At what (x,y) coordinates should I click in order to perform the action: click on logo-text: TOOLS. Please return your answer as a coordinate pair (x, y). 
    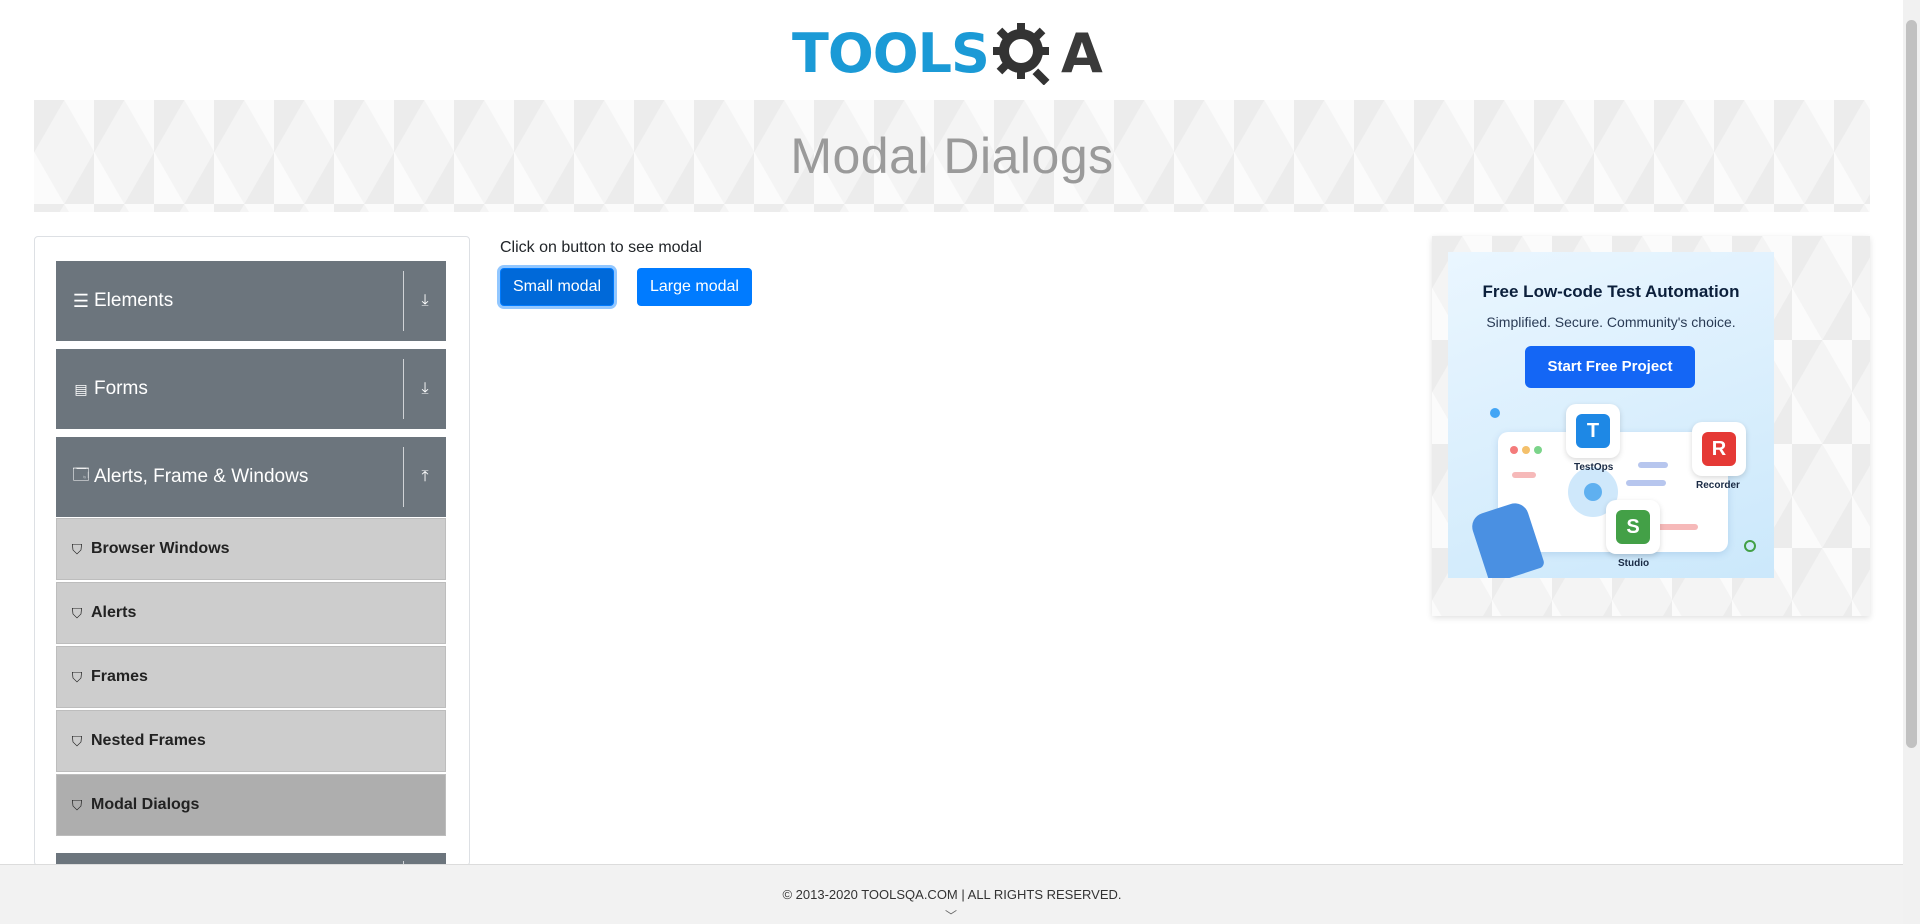
    Looking at the image, I should click on (891, 53).